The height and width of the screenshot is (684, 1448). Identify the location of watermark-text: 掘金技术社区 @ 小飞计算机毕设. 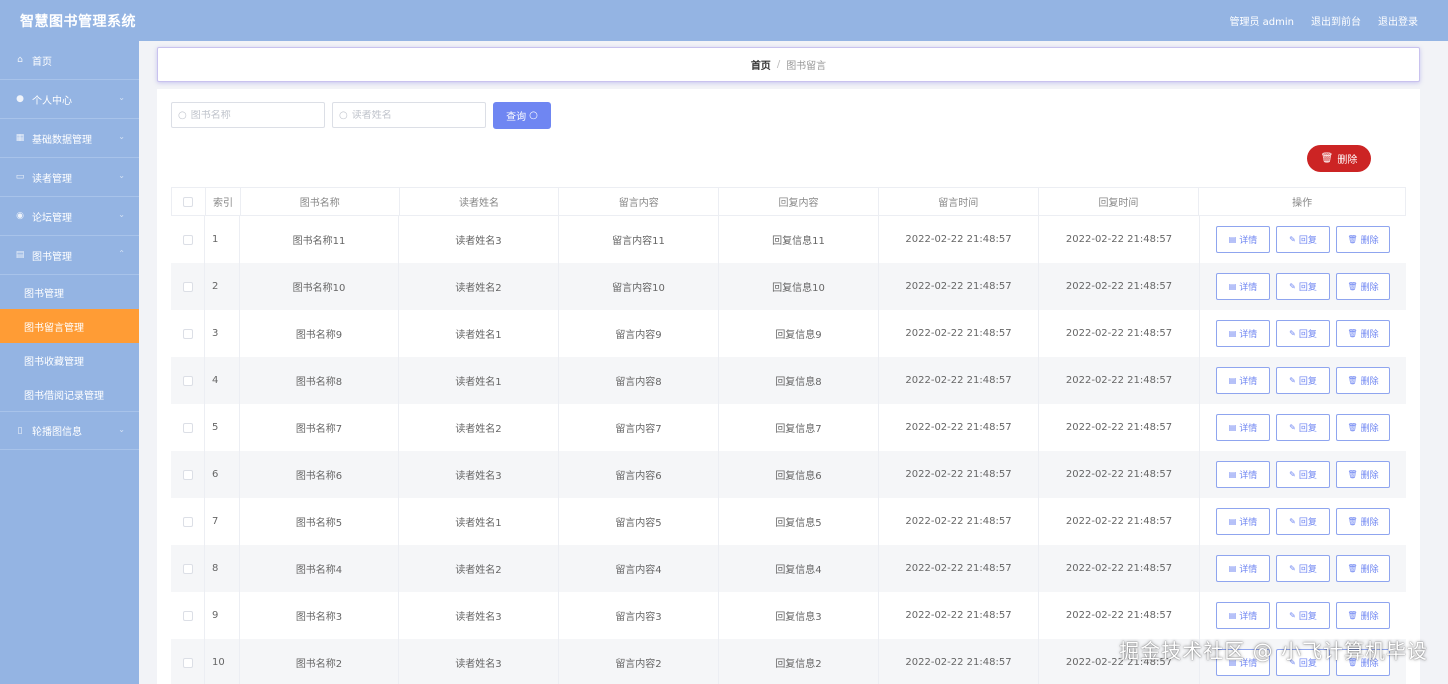
(1273, 651).